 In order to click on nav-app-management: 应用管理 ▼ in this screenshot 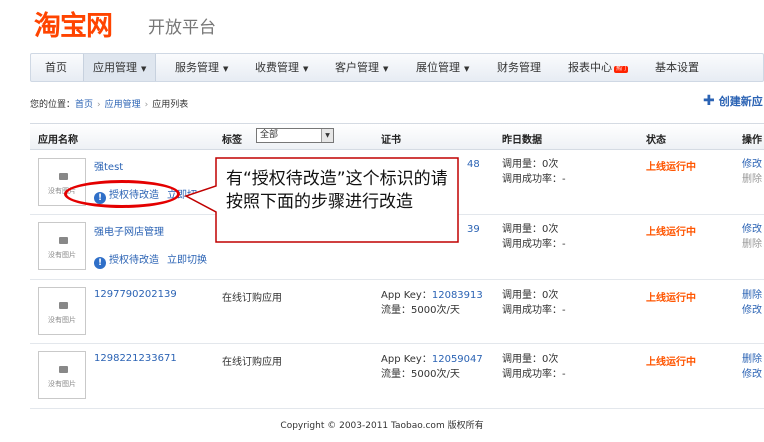, I will do `click(120, 67)`.